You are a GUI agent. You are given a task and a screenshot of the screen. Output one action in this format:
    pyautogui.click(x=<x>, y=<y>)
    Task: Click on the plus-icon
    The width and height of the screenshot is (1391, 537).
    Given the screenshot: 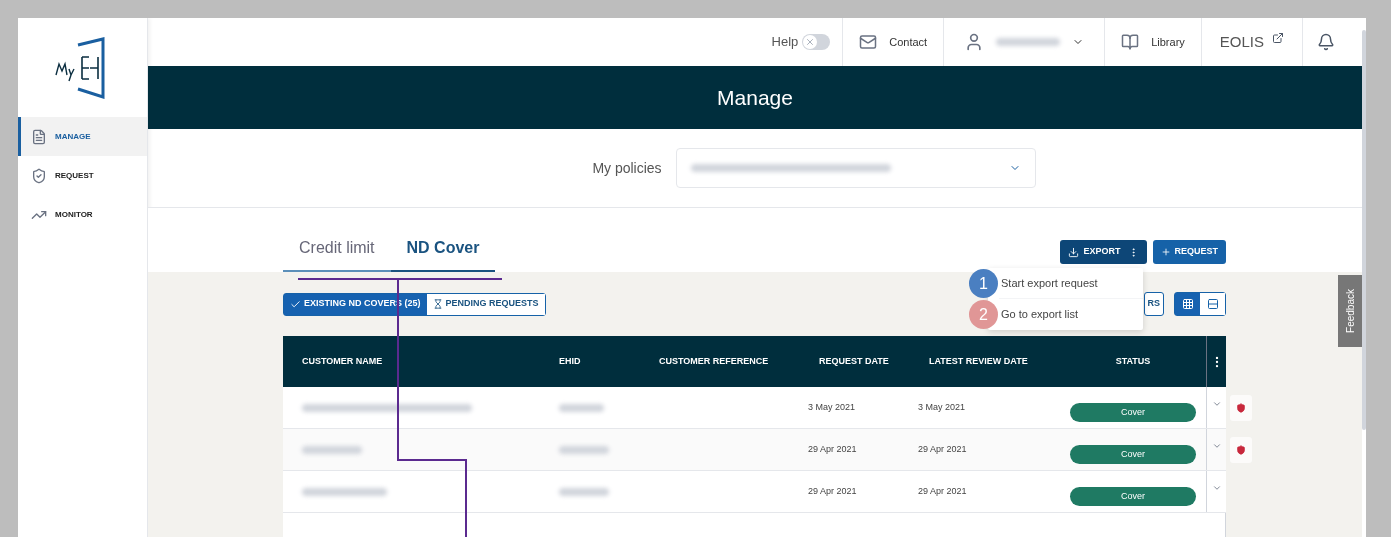 What is the action you would take?
    pyautogui.click(x=1166, y=252)
    